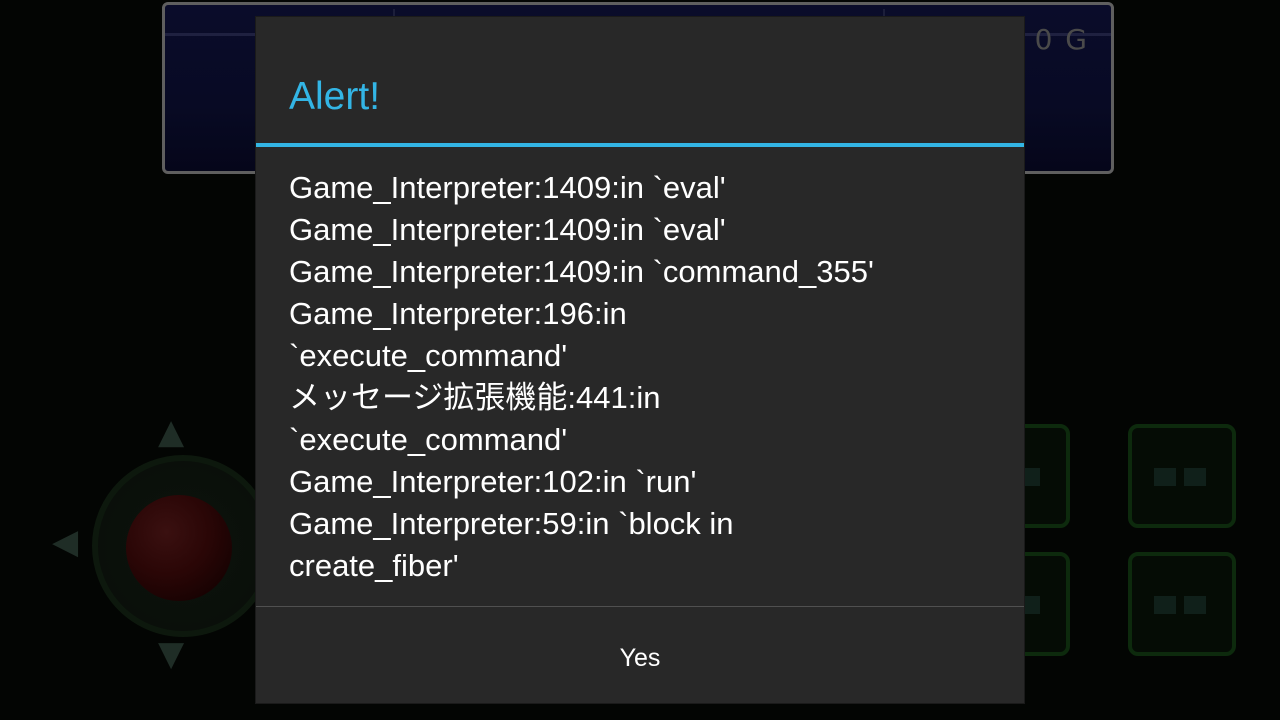 The height and width of the screenshot is (720, 1280). Describe the element at coordinates (458, 313) in the screenshot. I see `message-line: Game_Interpreter:196:in` at that location.